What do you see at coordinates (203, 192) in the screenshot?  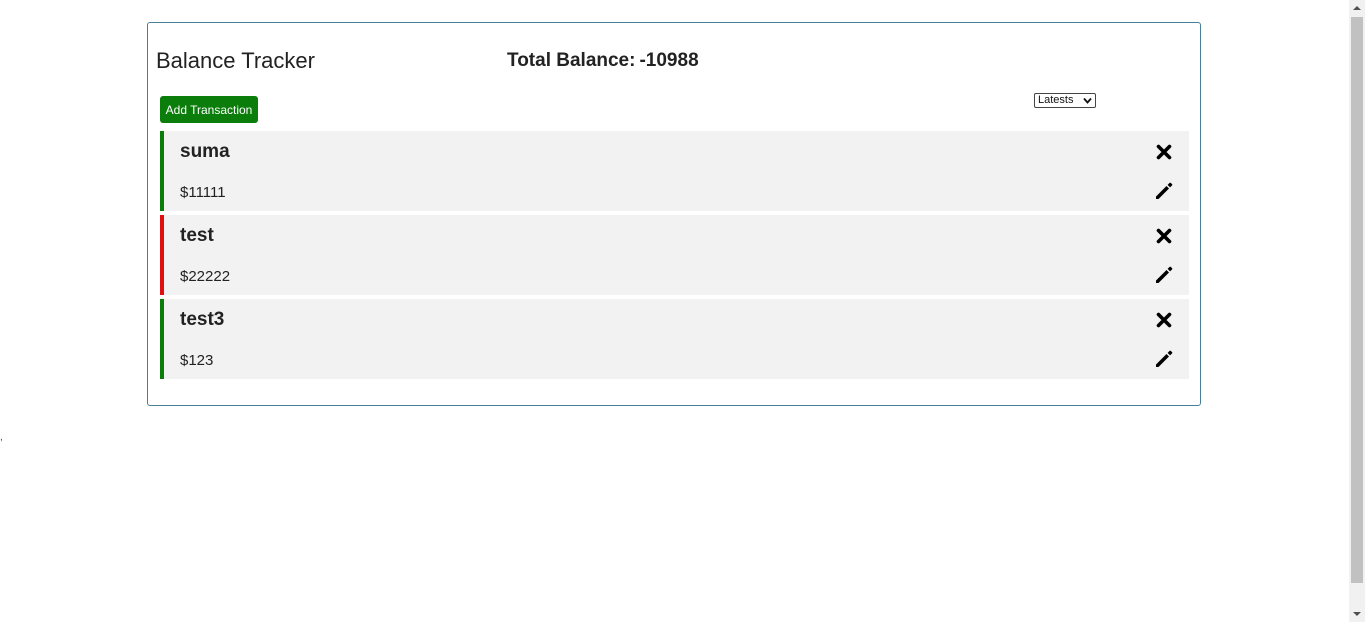 I see `transaction-amount: $11111` at bounding box center [203, 192].